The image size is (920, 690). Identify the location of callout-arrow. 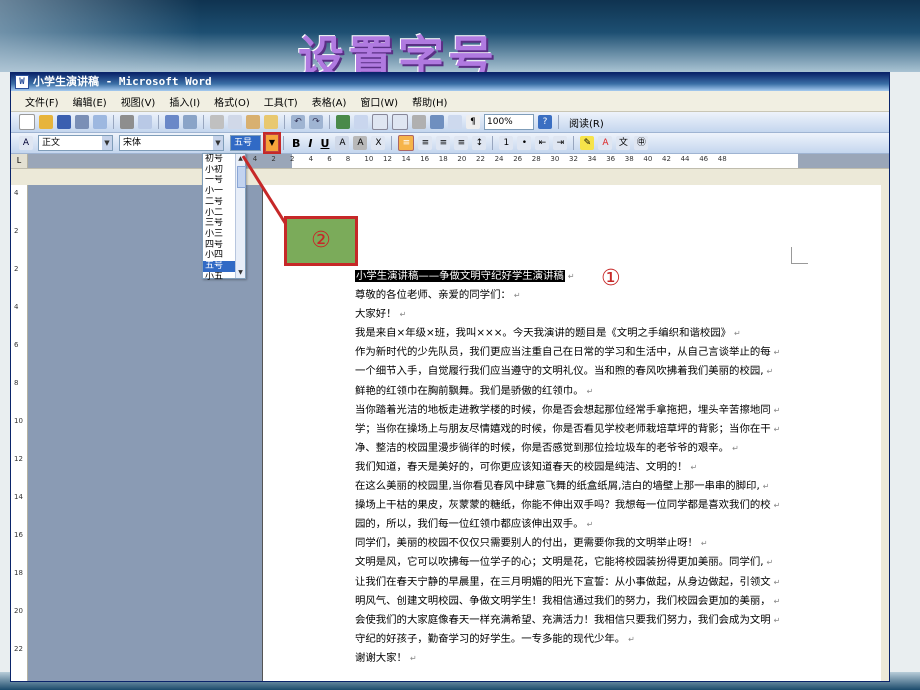
(265, 191).